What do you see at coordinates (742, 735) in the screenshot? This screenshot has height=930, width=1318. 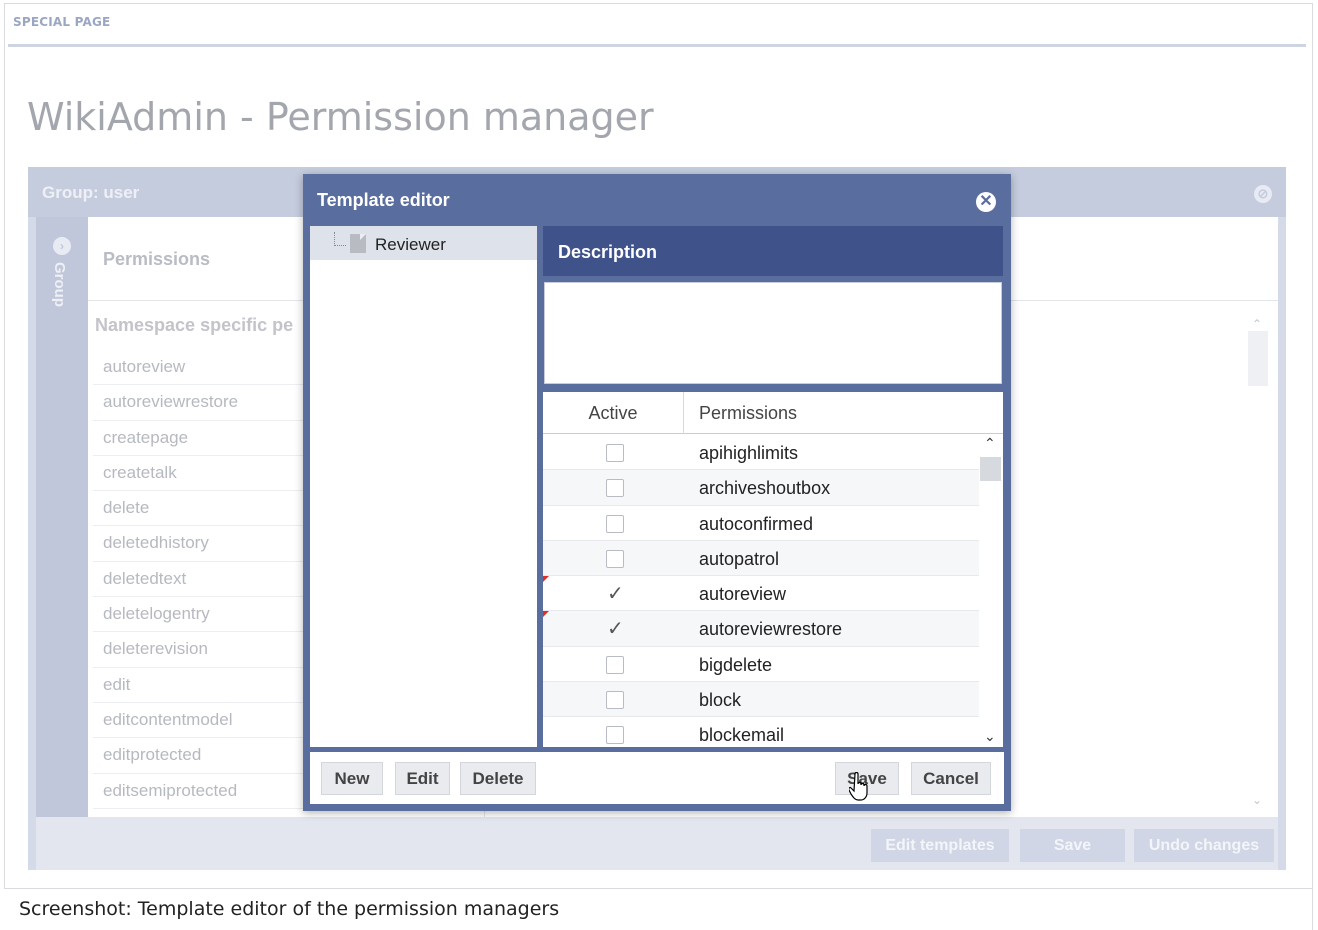 I see `permission-name: blockemail` at bounding box center [742, 735].